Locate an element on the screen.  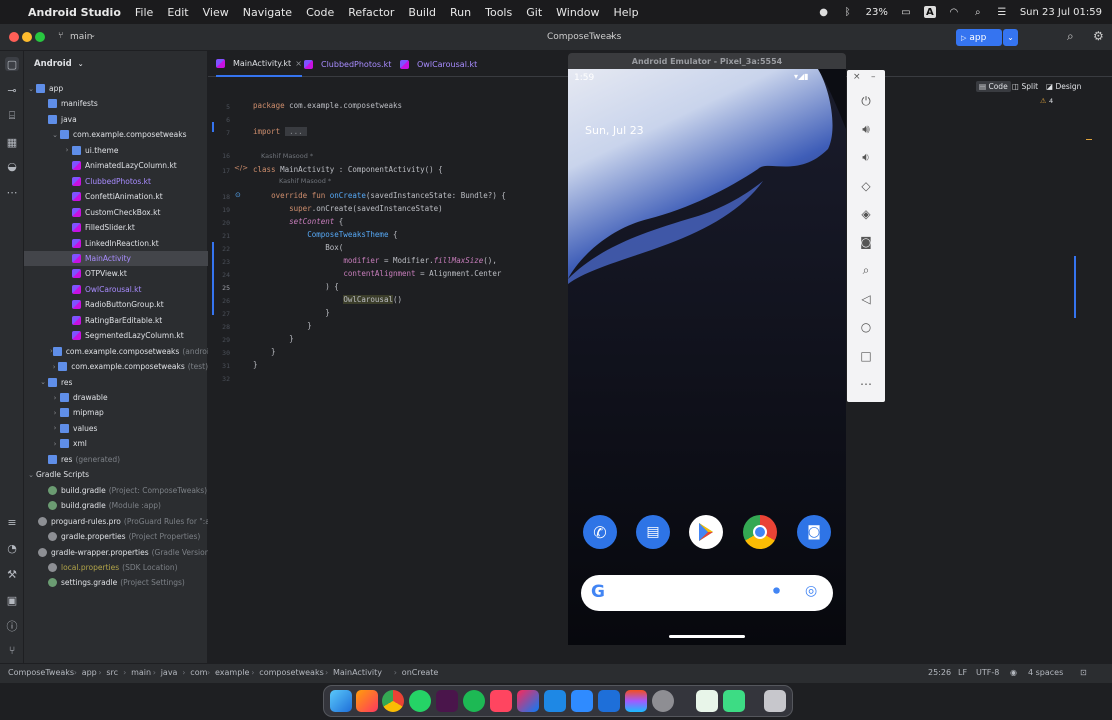
menu-tools: Tools is located at coordinates (498, 12).